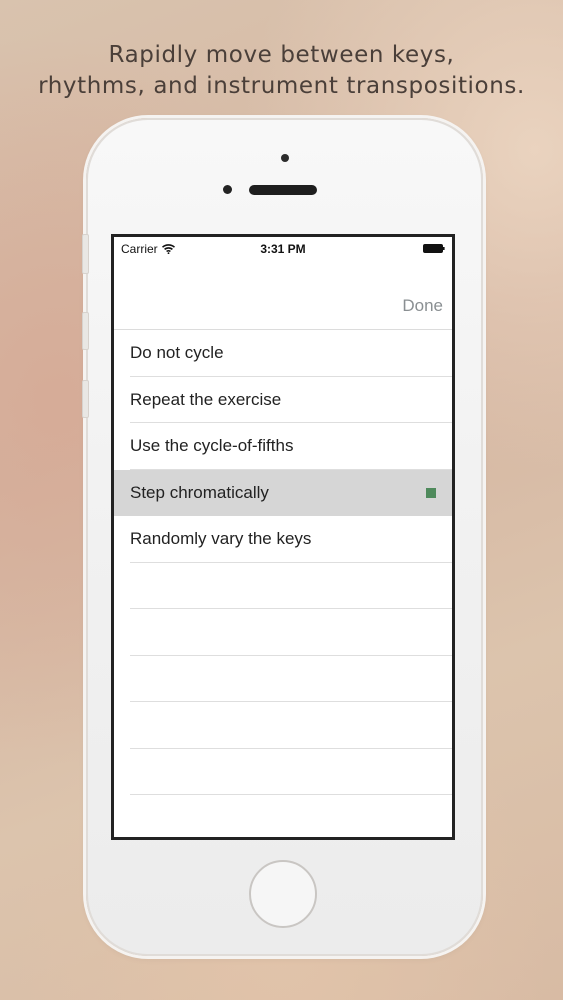  What do you see at coordinates (212, 445) in the screenshot?
I see `option-label: Use the cycle-of-fifths` at bounding box center [212, 445].